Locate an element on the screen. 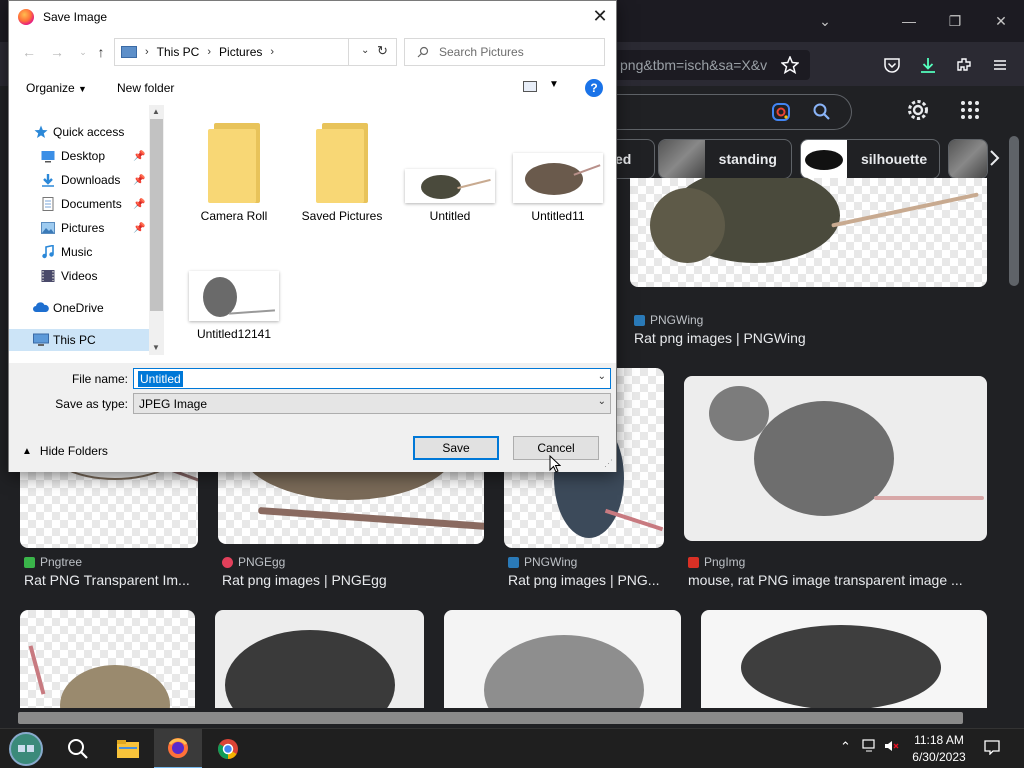 The height and width of the screenshot is (768, 1024). page-vertical-scrollbar is located at coordinates (1014, 396).